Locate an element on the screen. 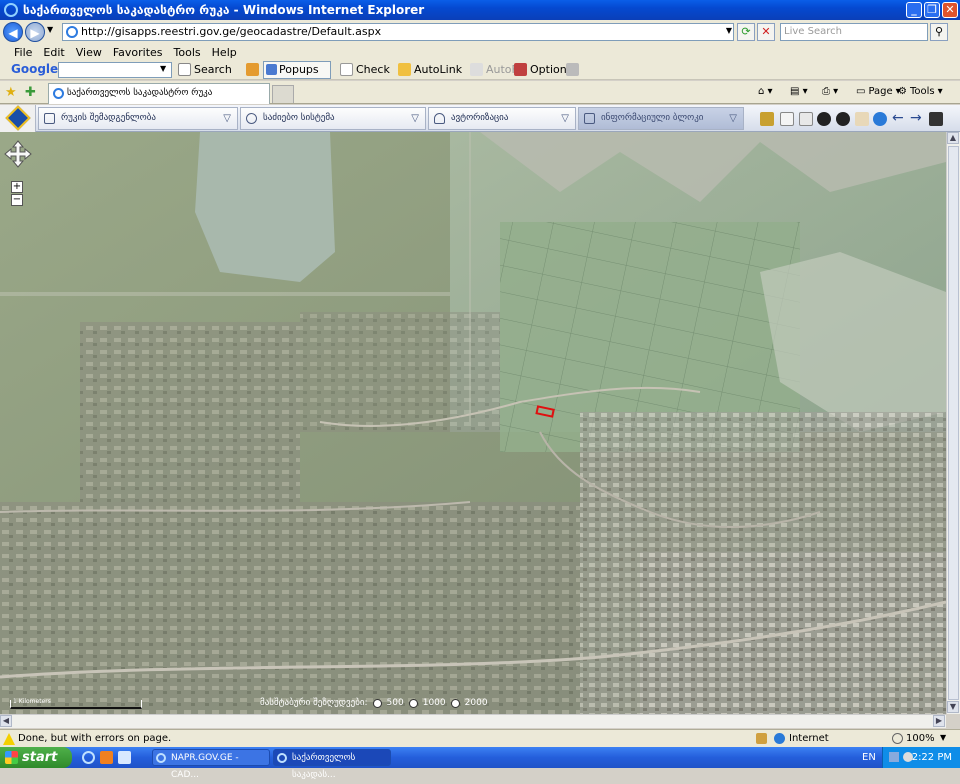 This screenshot has width=960, height=784. menu-favorites: Favorites is located at coordinates (138, 52).